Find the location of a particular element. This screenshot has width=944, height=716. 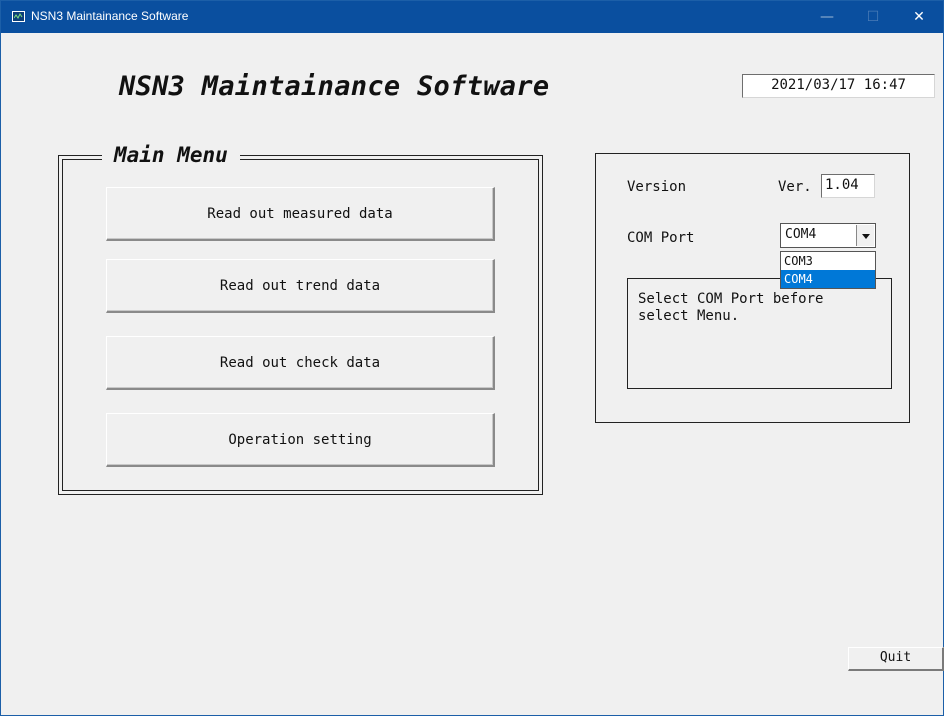

message-text: Select COM Port before select Menu. is located at coordinates (731, 307).